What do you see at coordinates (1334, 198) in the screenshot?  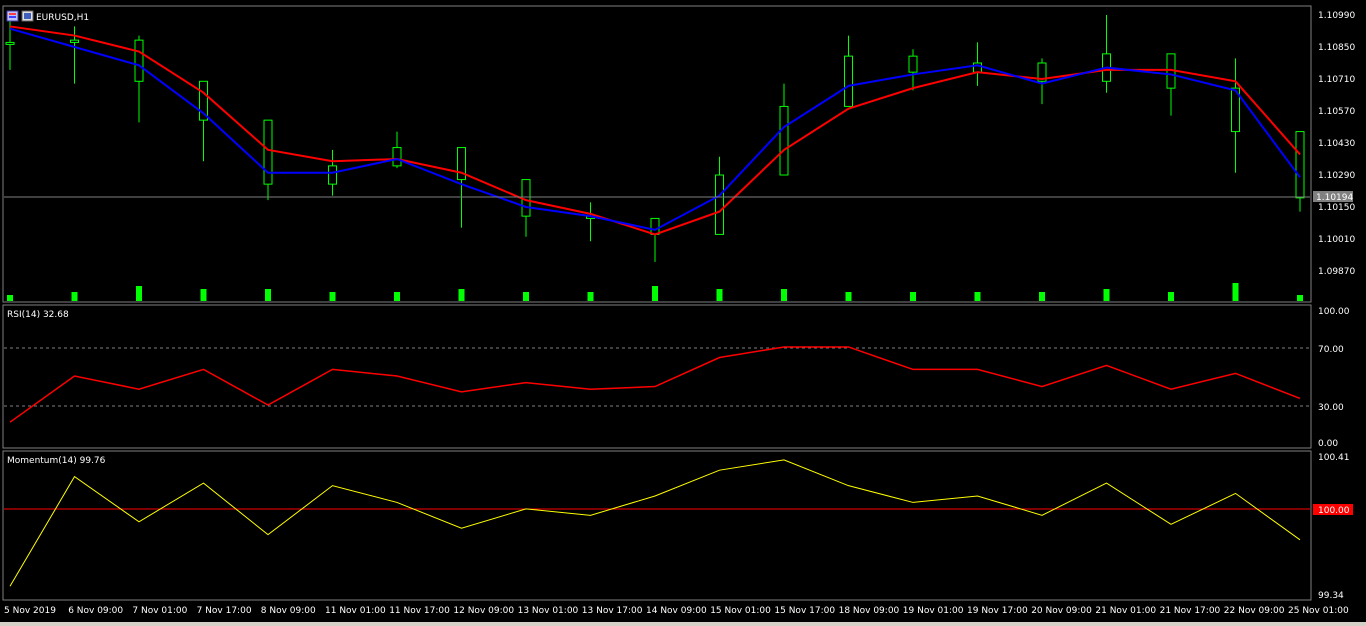 I see `current-price-label: 1.10194` at bounding box center [1334, 198].